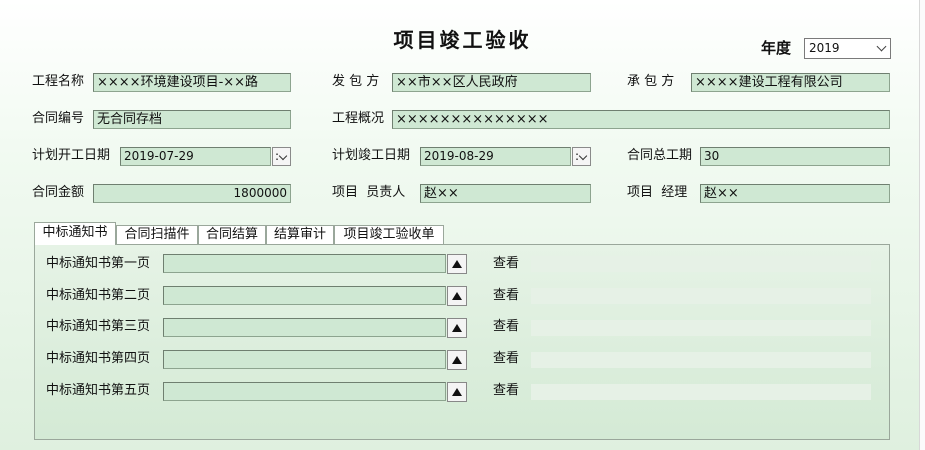 This screenshot has height=450, width=925. I want to click on view-link-page-2: 查看, so click(506, 296).